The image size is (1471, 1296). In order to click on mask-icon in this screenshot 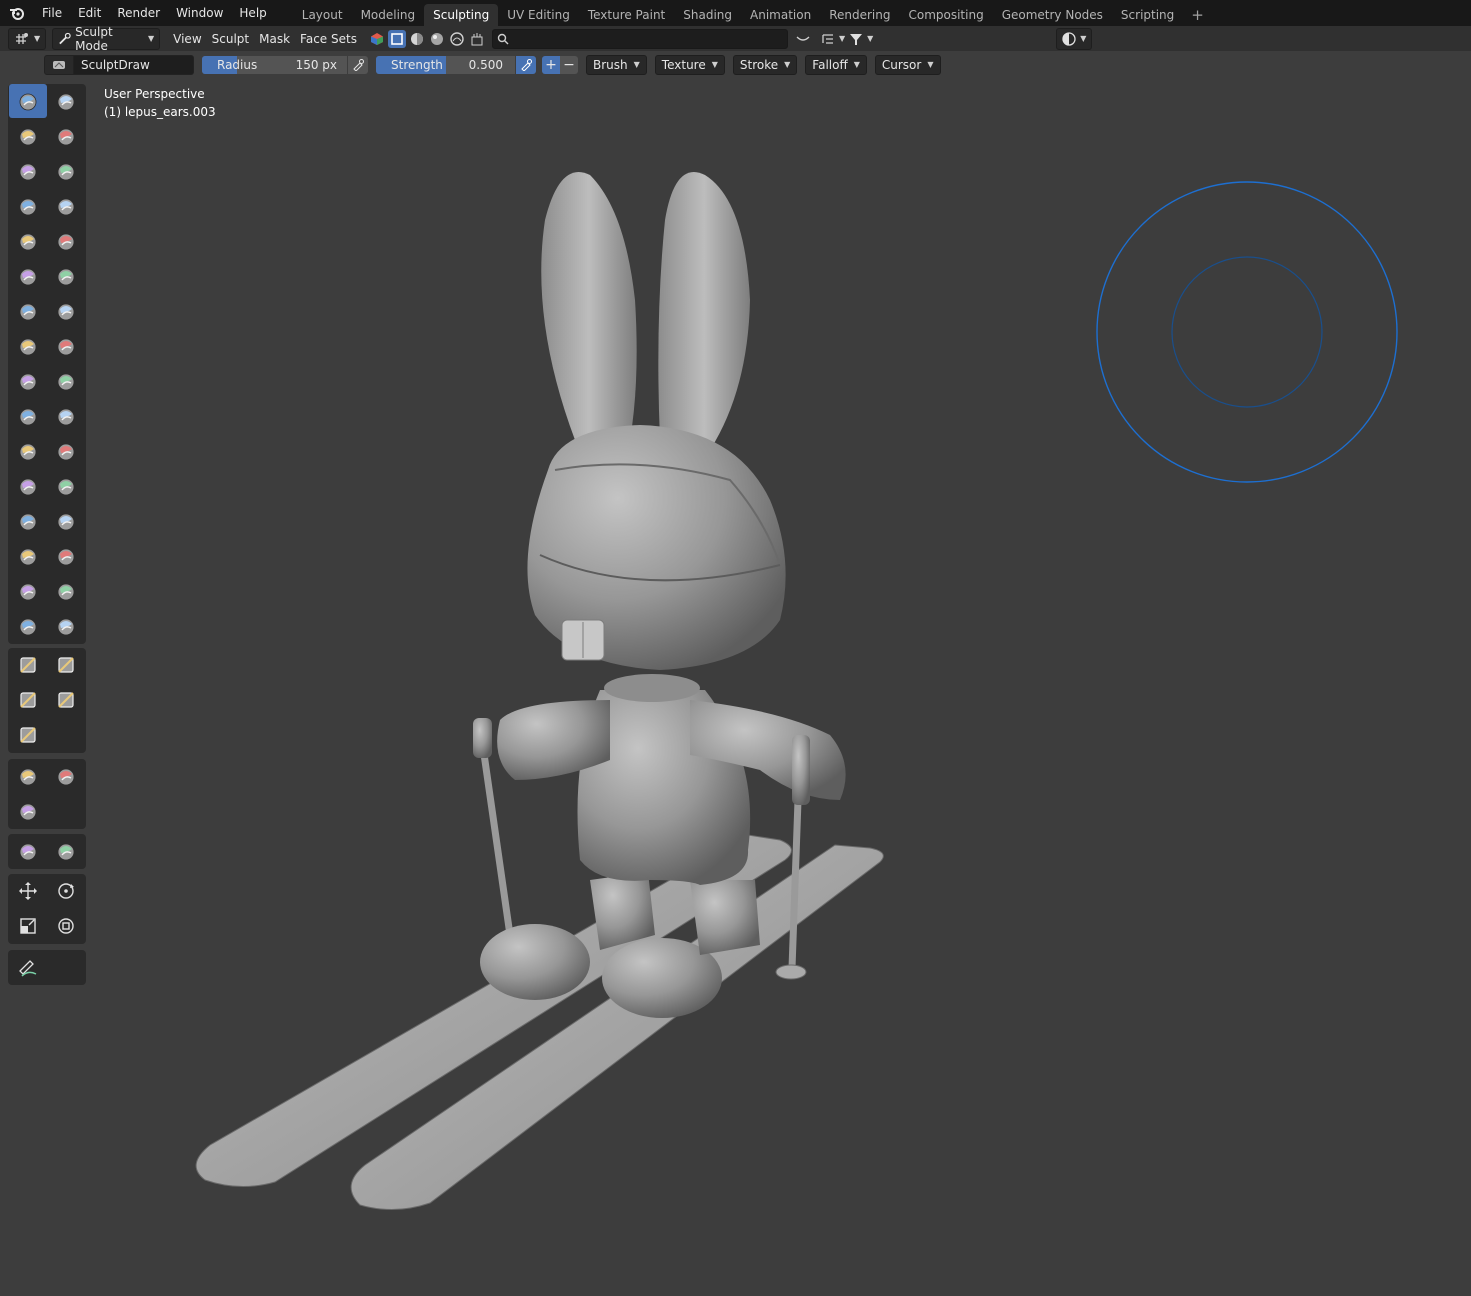, I will do `click(28, 556)`.